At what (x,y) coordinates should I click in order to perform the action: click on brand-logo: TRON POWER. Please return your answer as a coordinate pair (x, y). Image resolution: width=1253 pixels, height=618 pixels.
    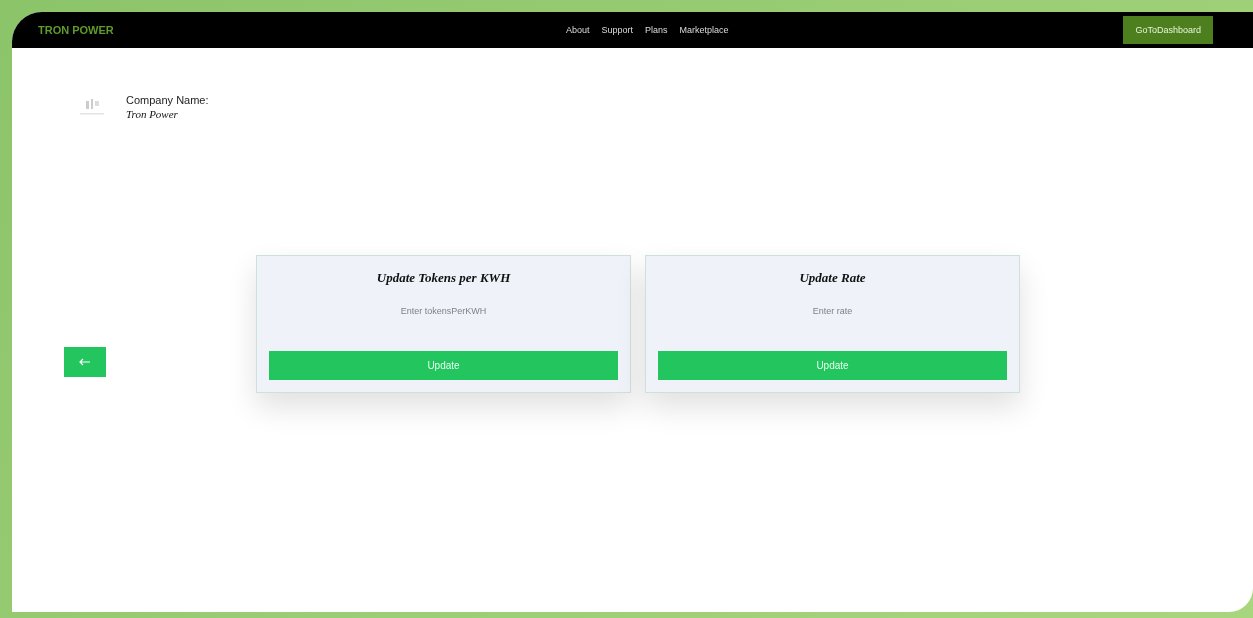
    Looking at the image, I should click on (76, 30).